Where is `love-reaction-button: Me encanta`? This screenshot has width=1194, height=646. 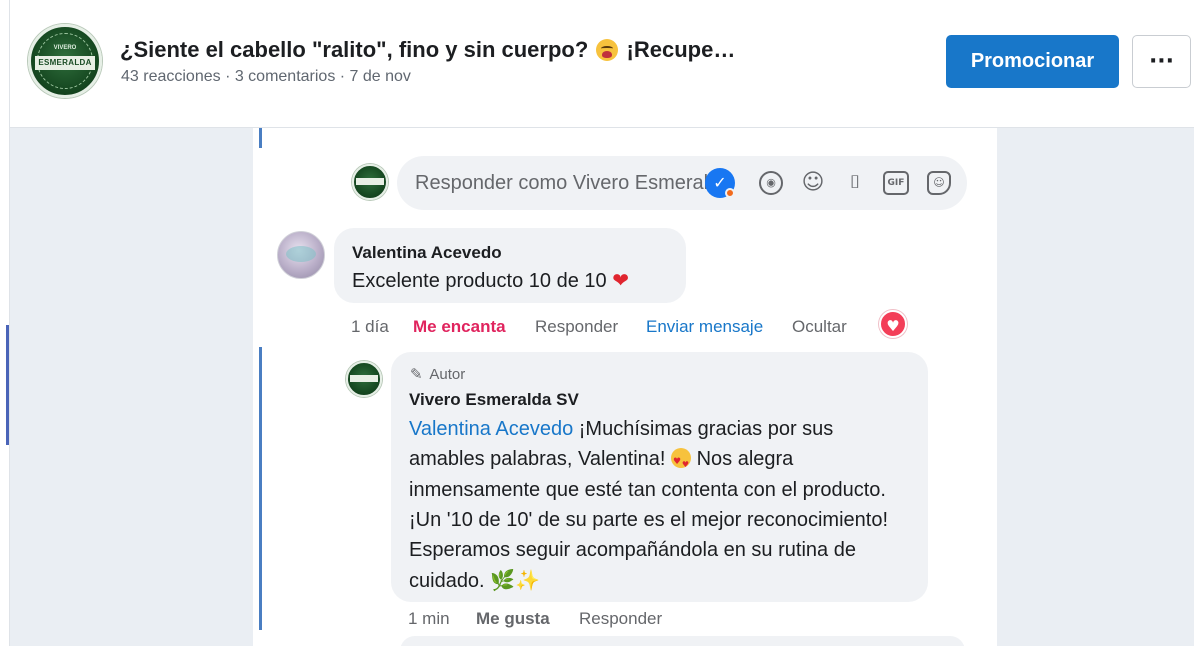 love-reaction-button: Me encanta is located at coordinates (459, 327).